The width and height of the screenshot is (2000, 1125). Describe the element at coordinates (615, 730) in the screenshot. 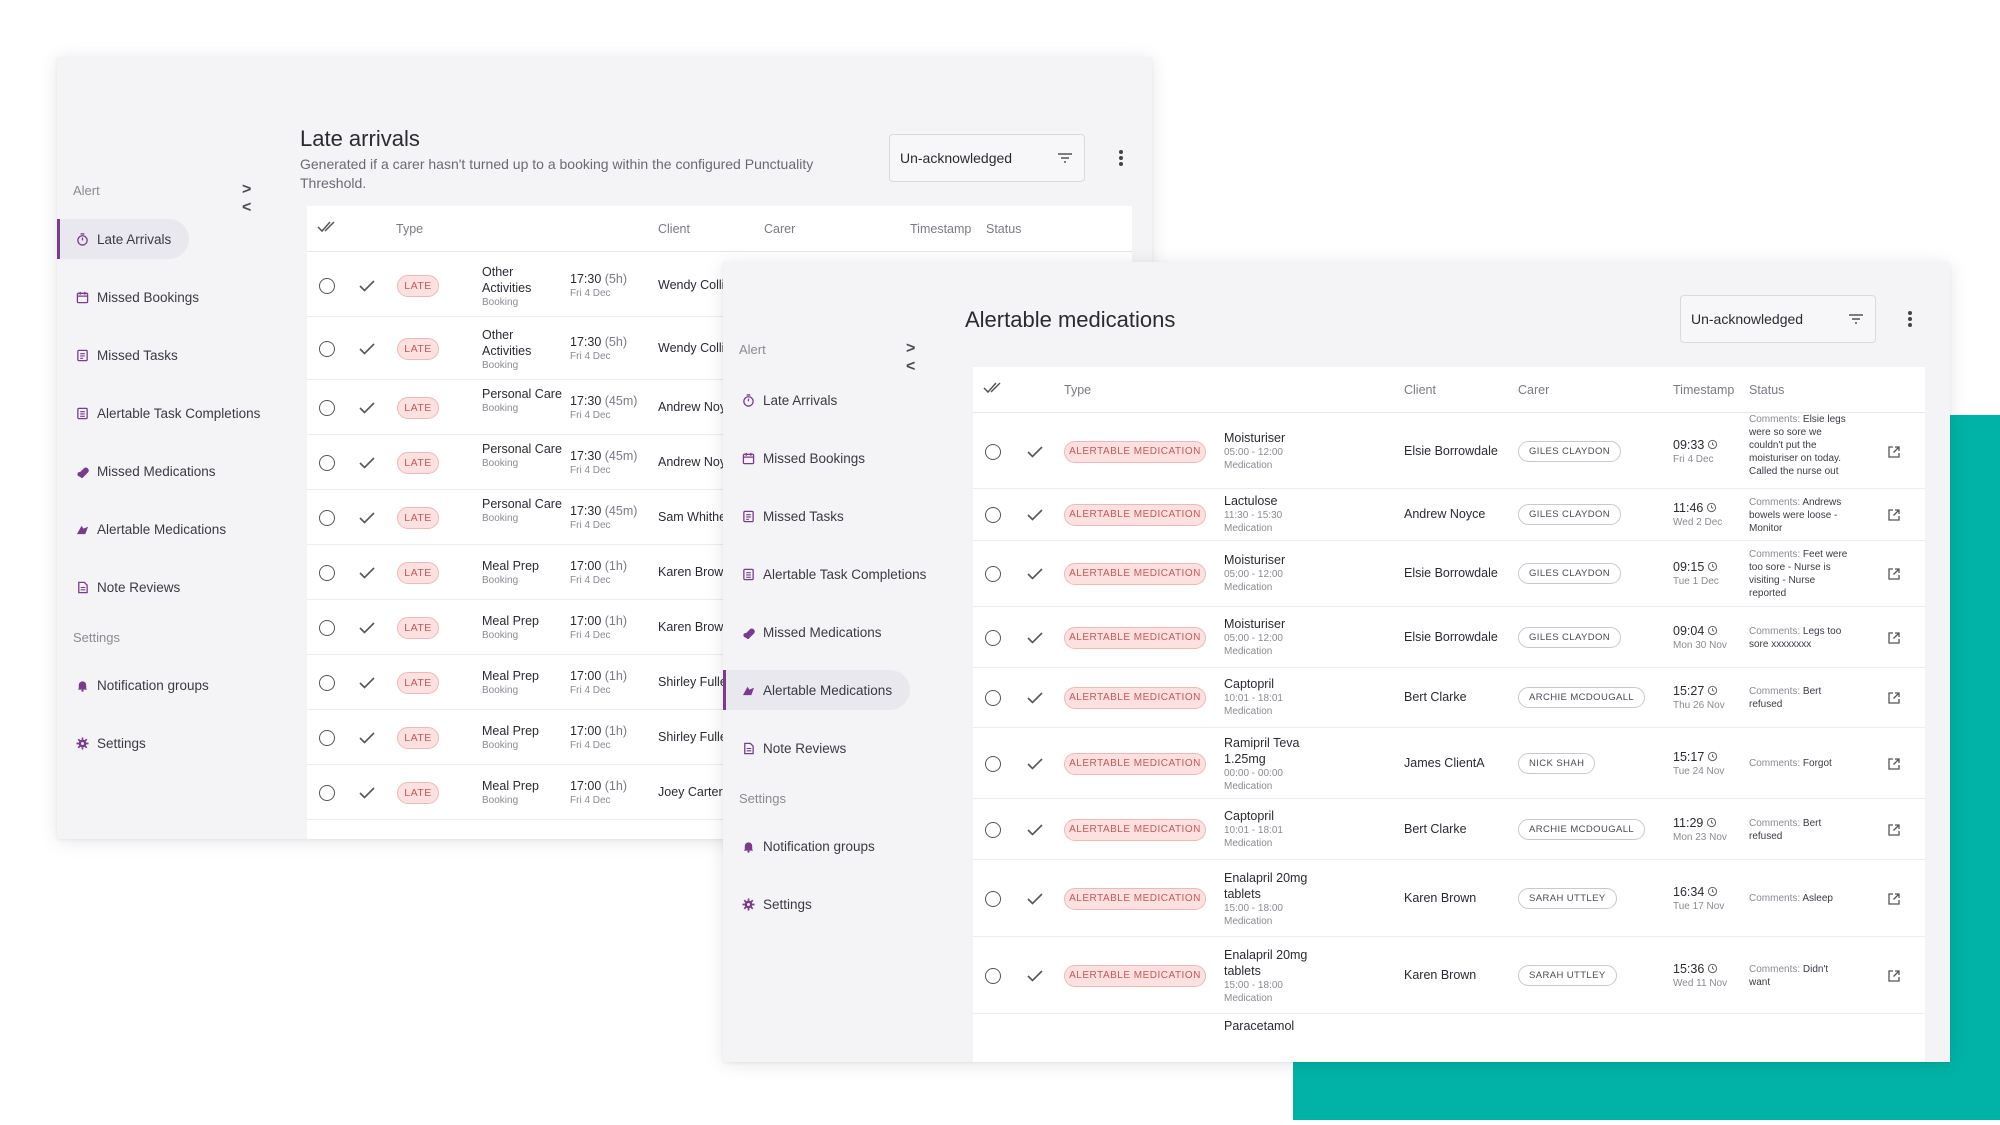

I see `duration: (1h)` at that location.